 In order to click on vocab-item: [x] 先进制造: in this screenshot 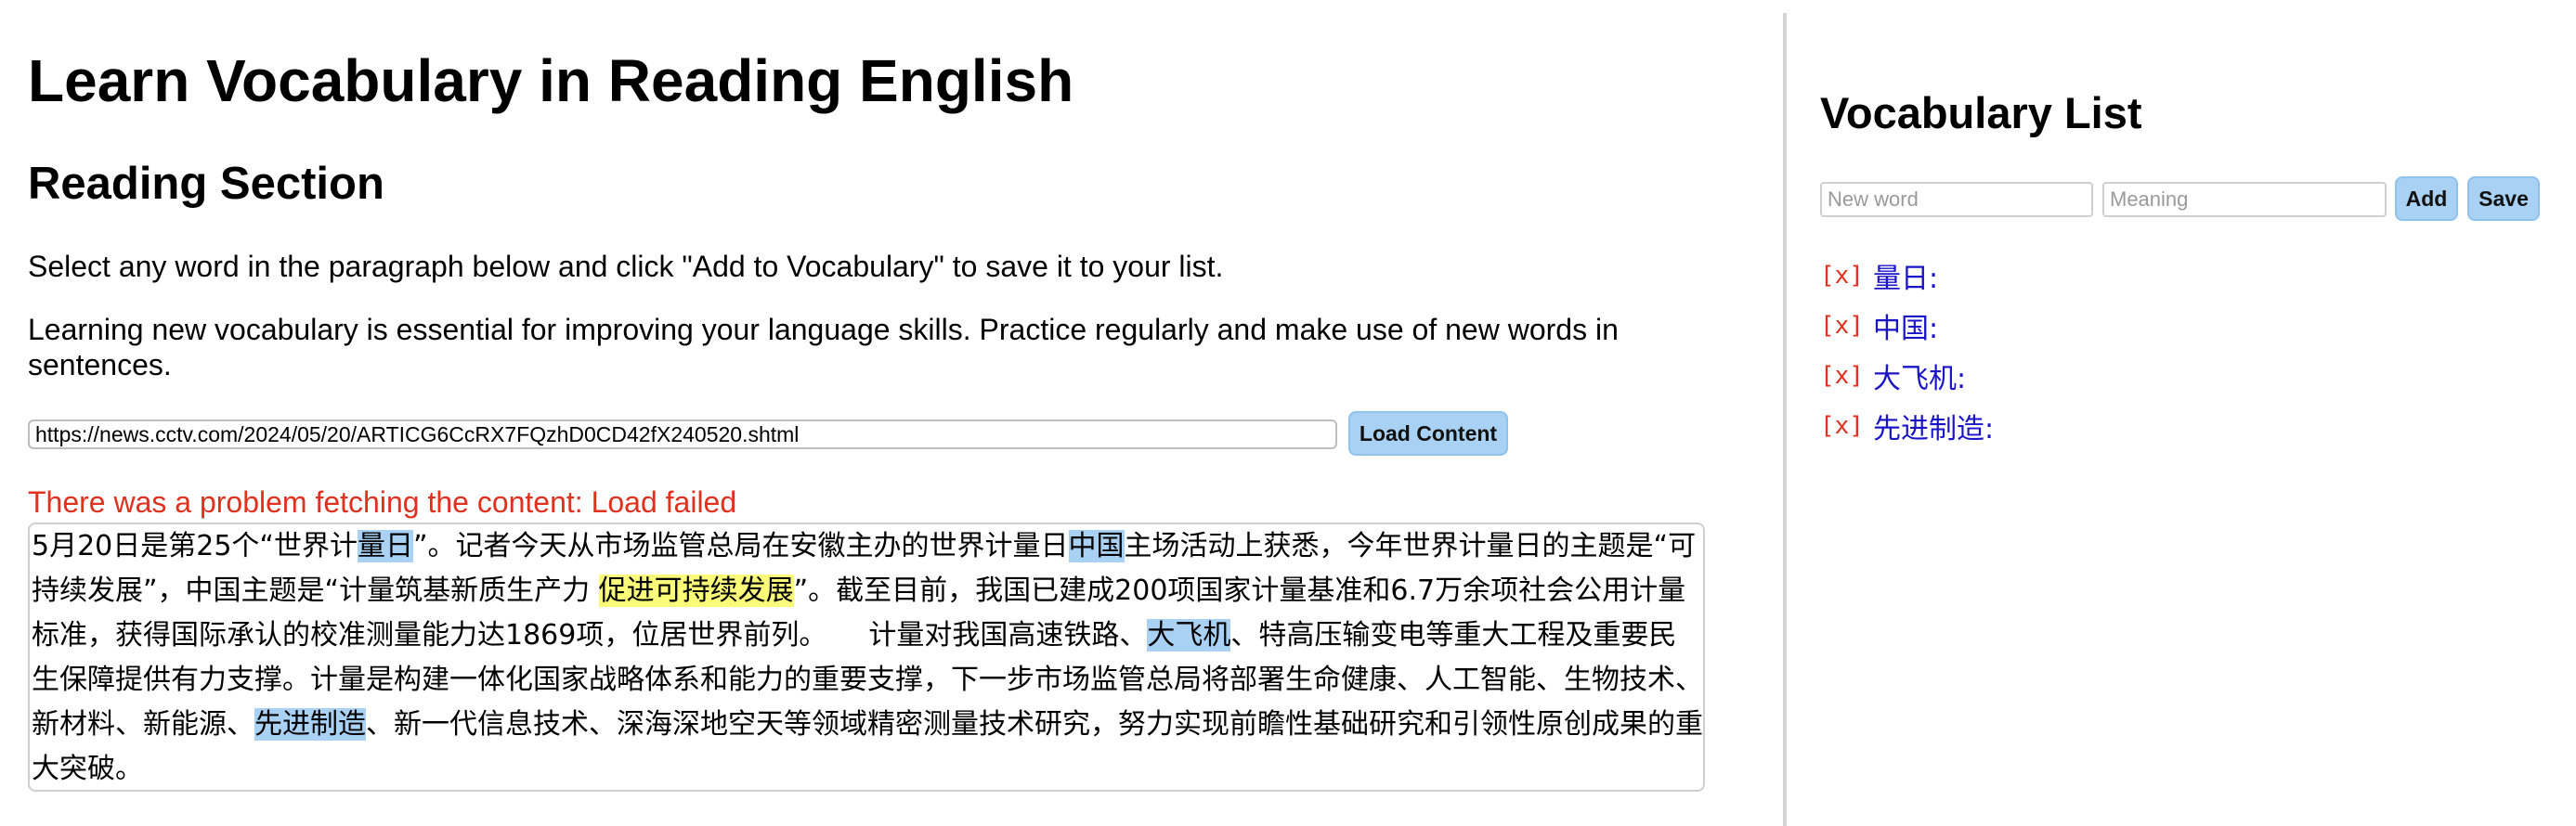, I will do `click(1907, 426)`.